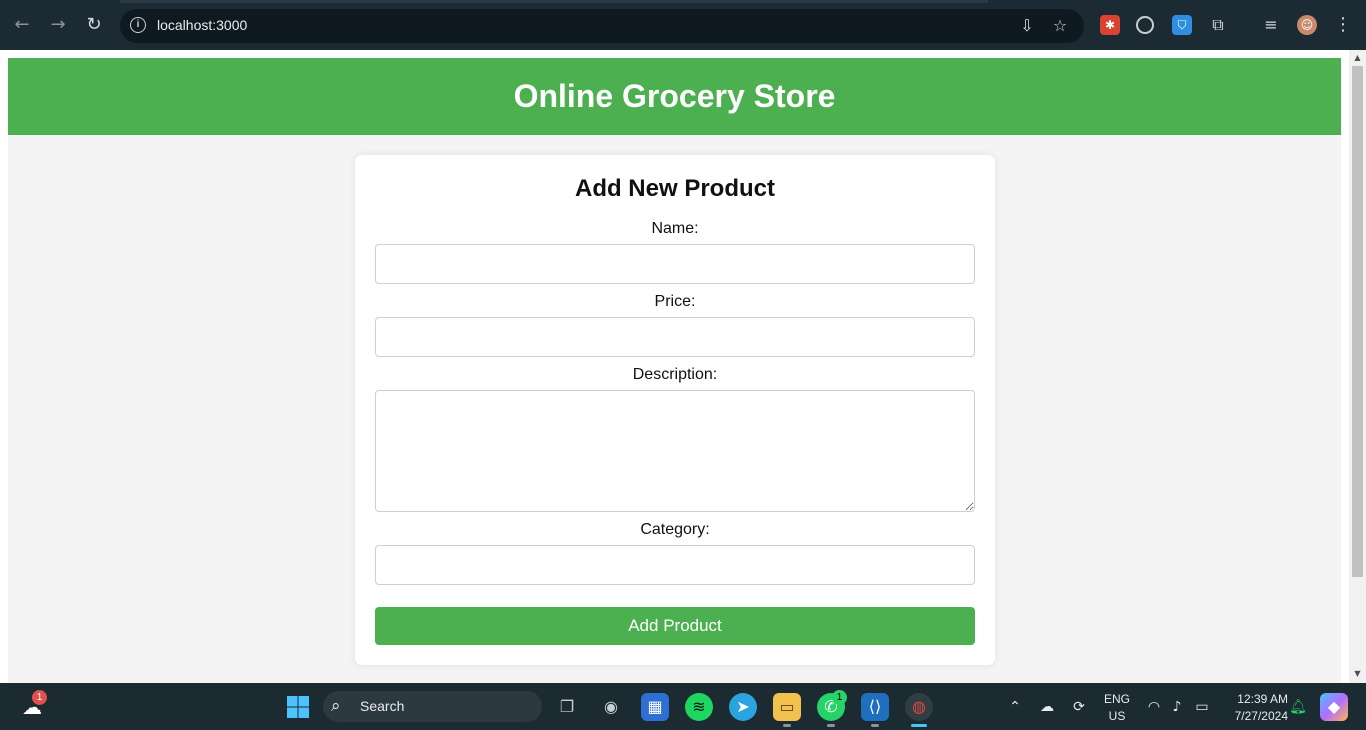  I want to click on extension-red-icon: ✱, so click(1110, 25).